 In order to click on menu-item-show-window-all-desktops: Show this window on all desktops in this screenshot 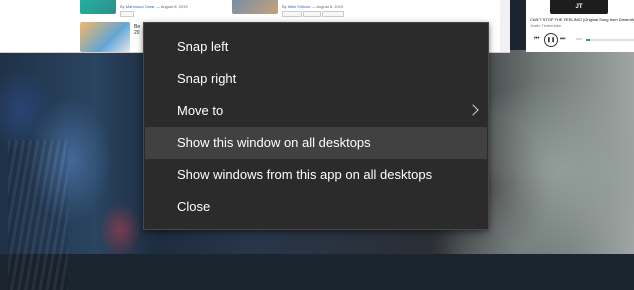, I will do `click(316, 143)`.